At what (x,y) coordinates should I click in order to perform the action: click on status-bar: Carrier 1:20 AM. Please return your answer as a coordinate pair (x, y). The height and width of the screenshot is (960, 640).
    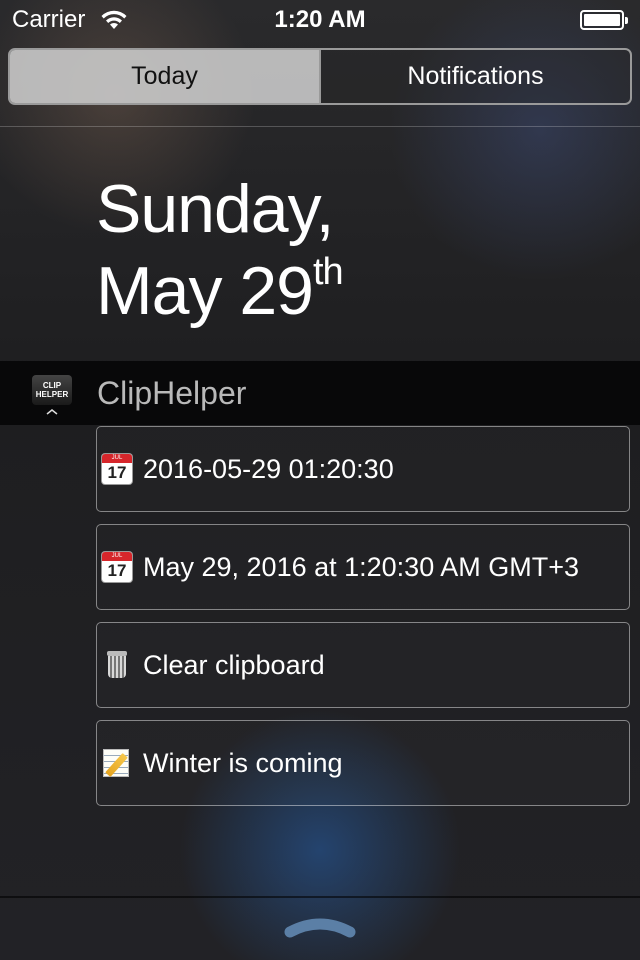
    Looking at the image, I should click on (320, 20).